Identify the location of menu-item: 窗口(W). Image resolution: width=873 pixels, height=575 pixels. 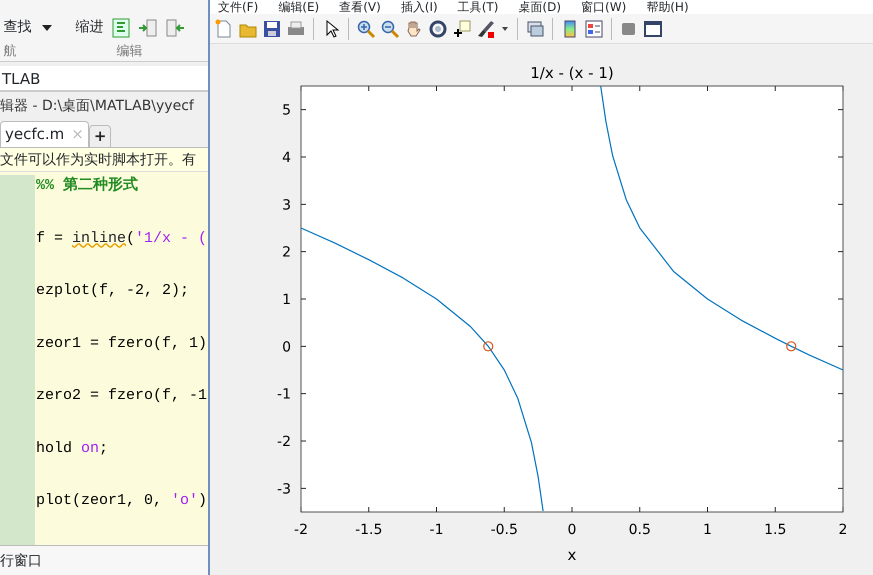
(603, 7).